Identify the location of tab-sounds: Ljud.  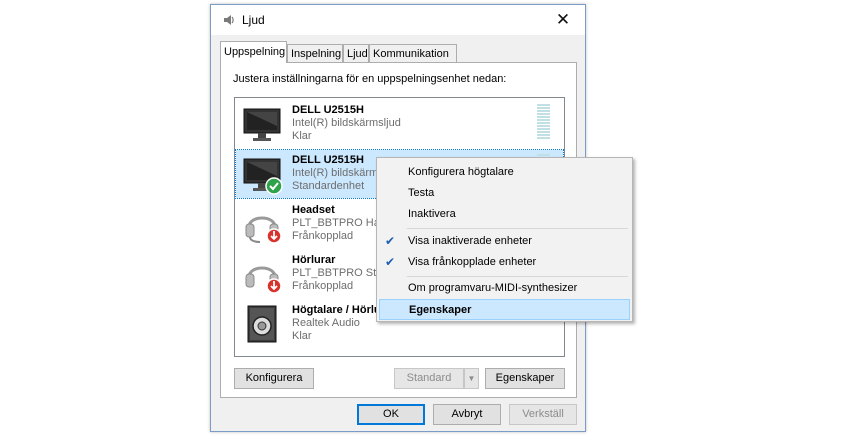
(356, 53).